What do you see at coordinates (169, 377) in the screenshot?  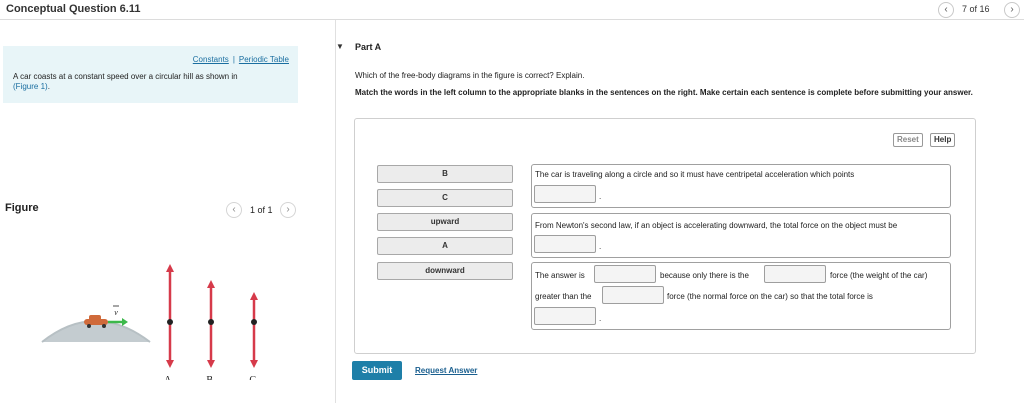 I see `diagram-label-a: A.` at bounding box center [169, 377].